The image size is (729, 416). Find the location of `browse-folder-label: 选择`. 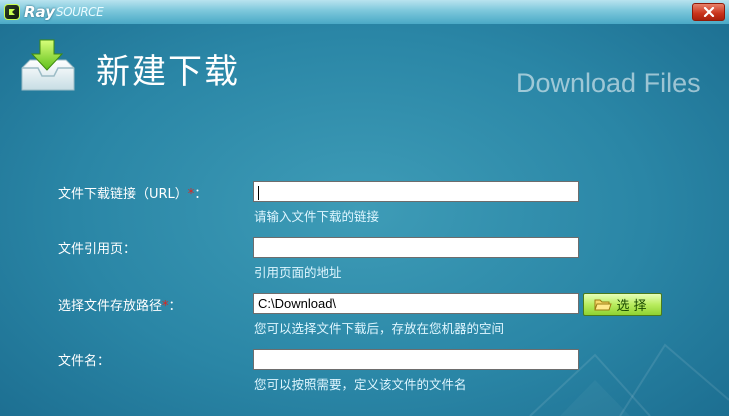

browse-folder-label: 选择 is located at coordinates (633, 306).